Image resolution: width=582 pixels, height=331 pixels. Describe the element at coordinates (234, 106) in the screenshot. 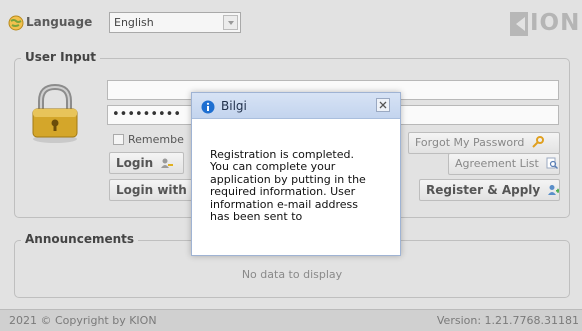

I see `dialog-title: Bilgi` at that location.